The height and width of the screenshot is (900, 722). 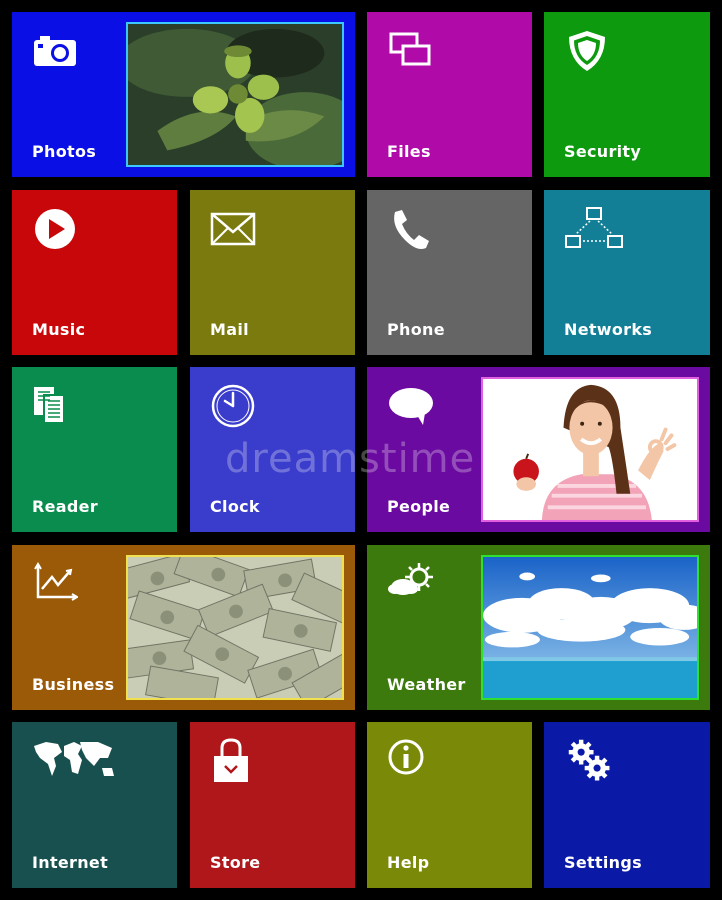 I want to click on tile-people: People, so click(x=538, y=449).